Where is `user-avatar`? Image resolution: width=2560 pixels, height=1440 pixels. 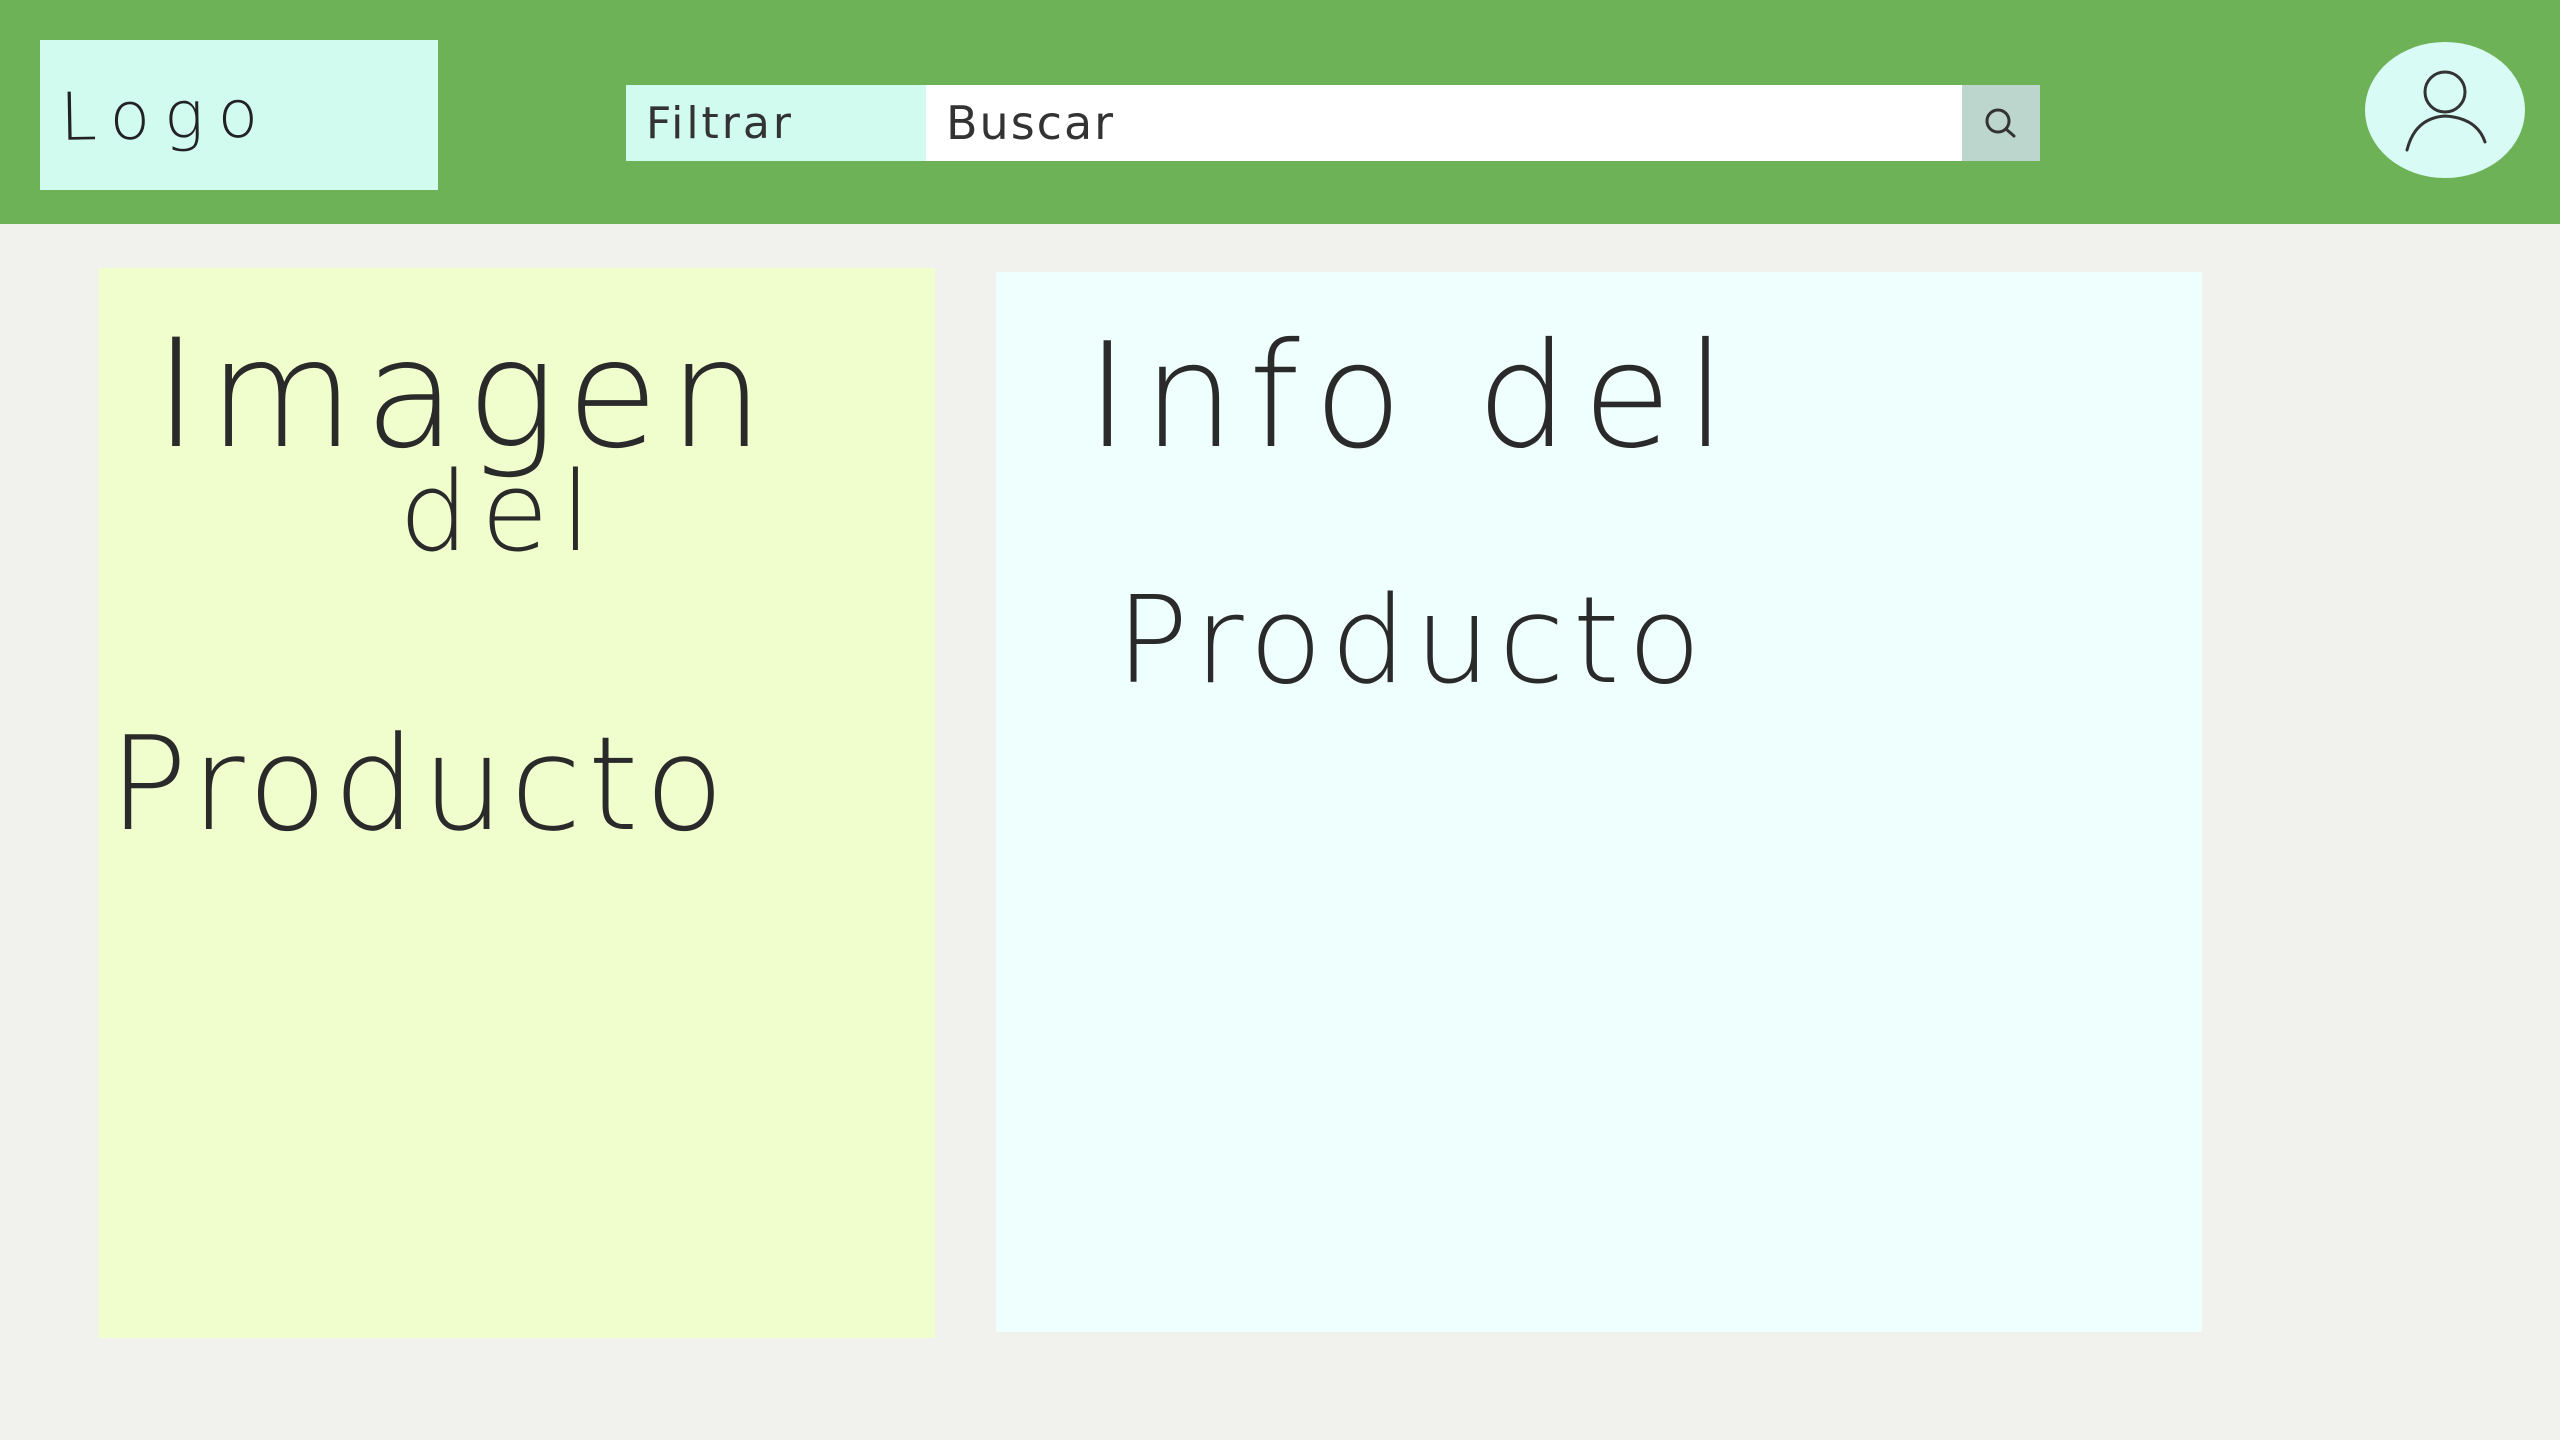 user-avatar is located at coordinates (2445, 110).